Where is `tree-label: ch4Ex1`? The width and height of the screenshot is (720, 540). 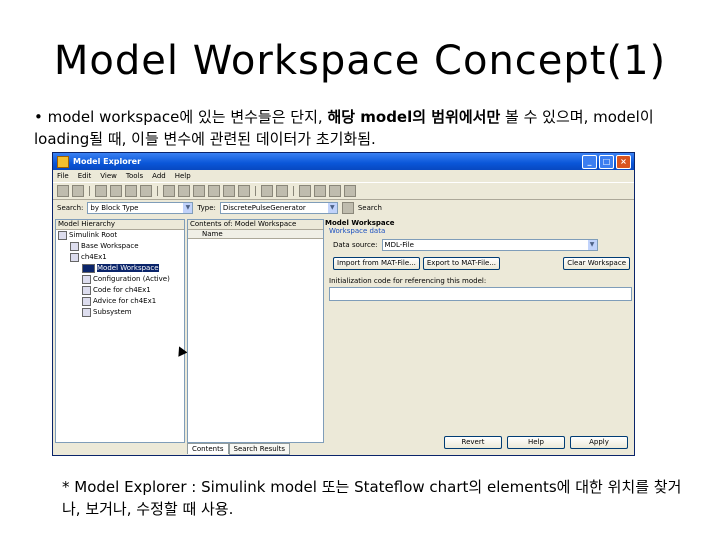 tree-label: ch4Ex1 is located at coordinates (94, 257).